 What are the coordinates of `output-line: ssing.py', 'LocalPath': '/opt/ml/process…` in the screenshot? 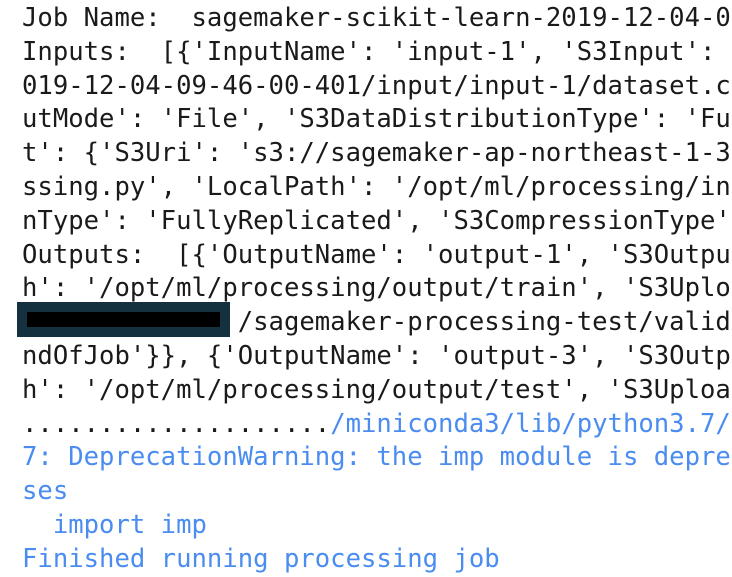 It's located at (376, 186).